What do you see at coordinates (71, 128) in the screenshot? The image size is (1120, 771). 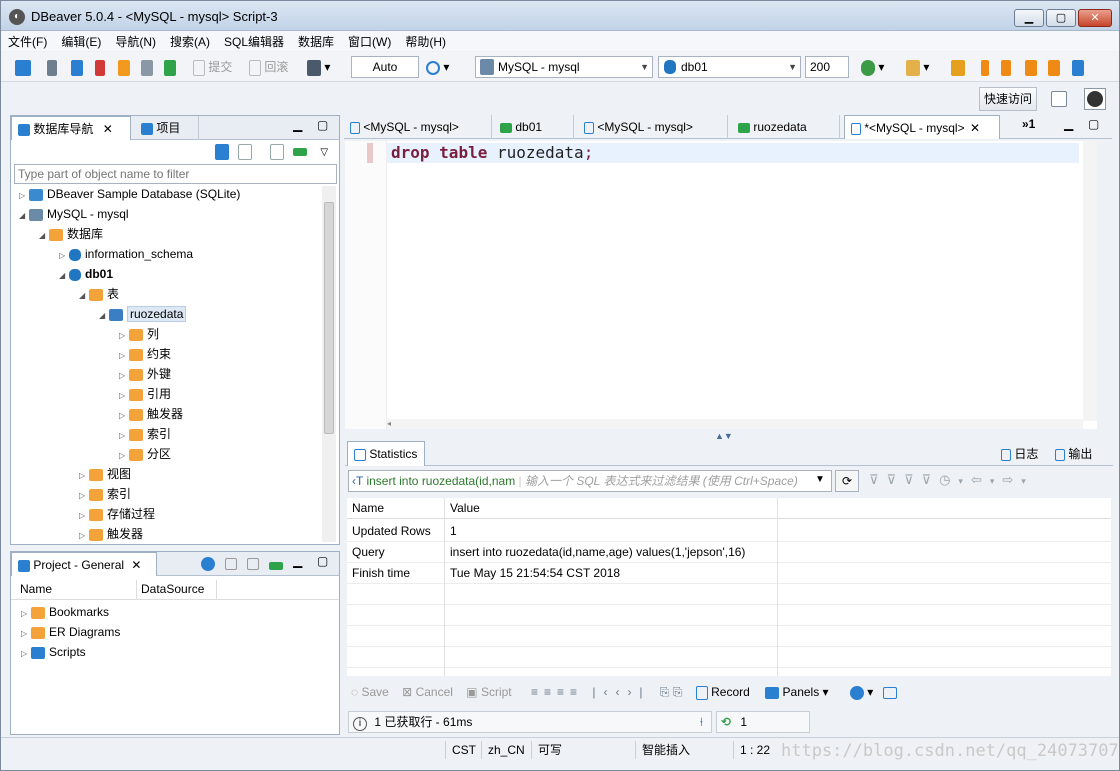 I see `tab-database-navigator: 数据库导航 ✕` at bounding box center [71, 128].